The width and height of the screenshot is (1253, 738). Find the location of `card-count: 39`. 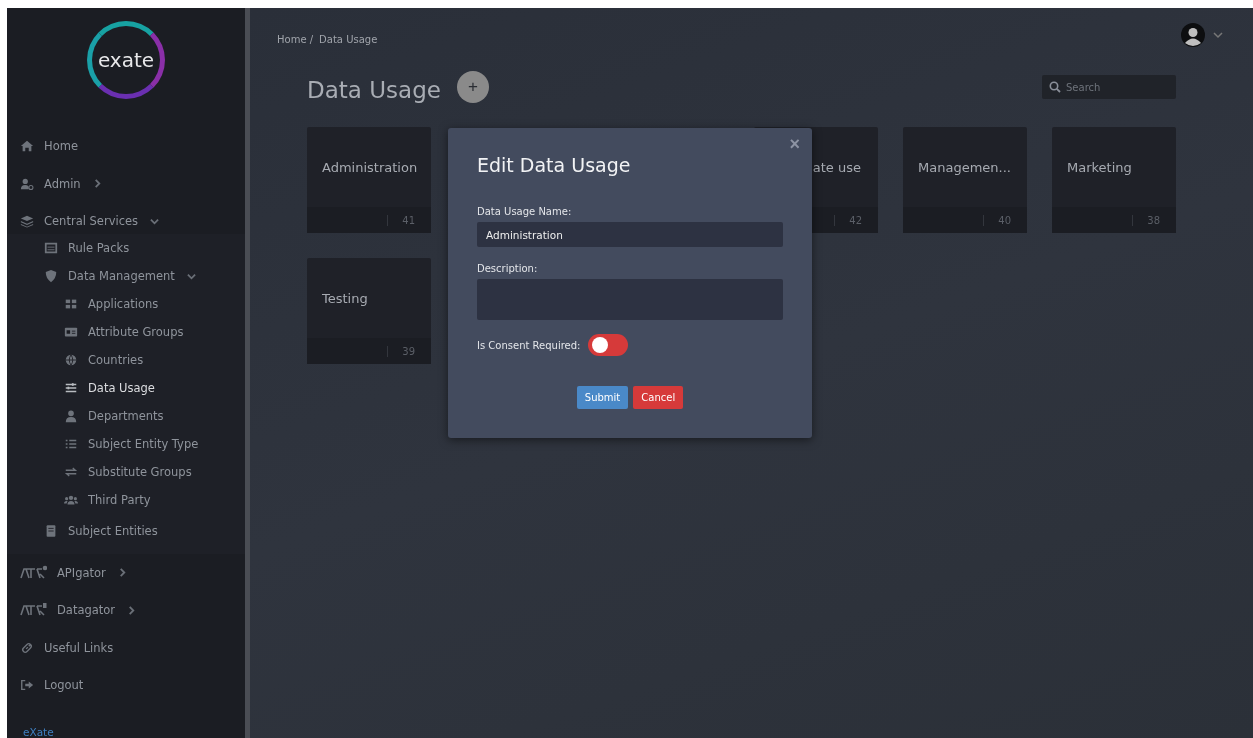

card-count: 39 is located at coordinates (406, 351).